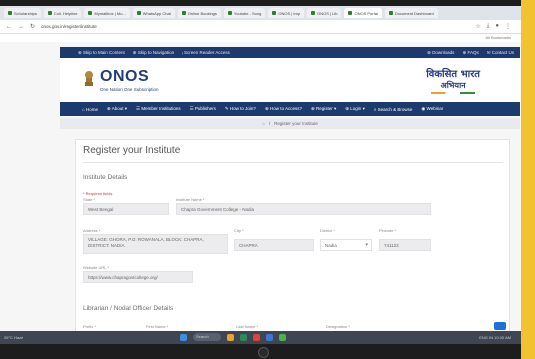 This screenshot has height=359, width=535. I want to click on store-icon, so click(256, 337).